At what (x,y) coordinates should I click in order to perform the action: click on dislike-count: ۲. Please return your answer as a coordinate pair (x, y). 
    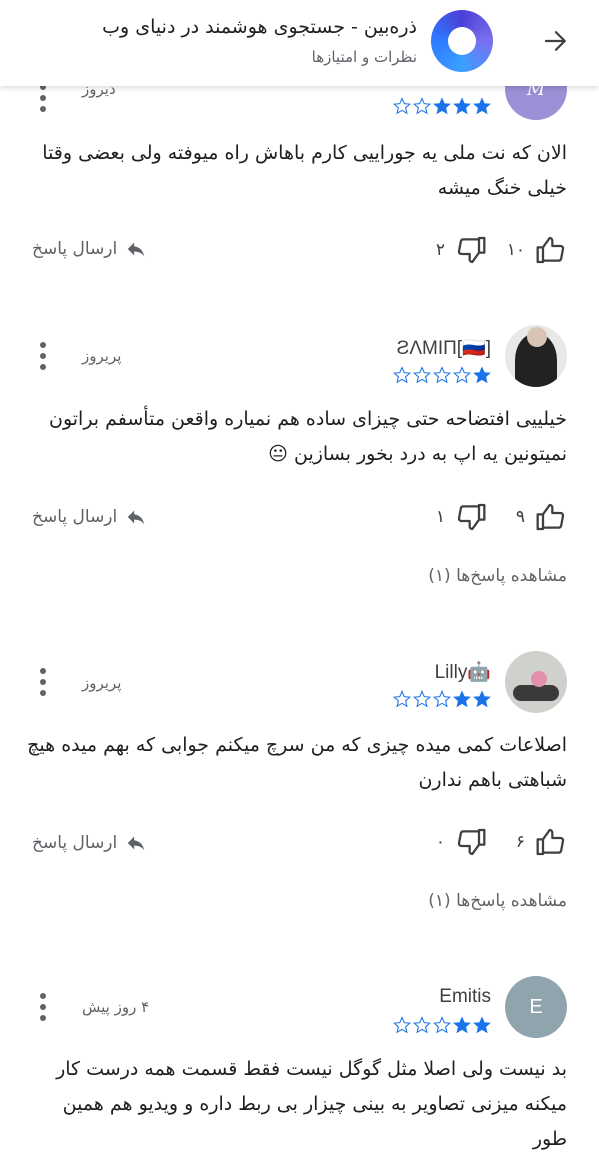
    Looking at the image, I should click on (440, 250).